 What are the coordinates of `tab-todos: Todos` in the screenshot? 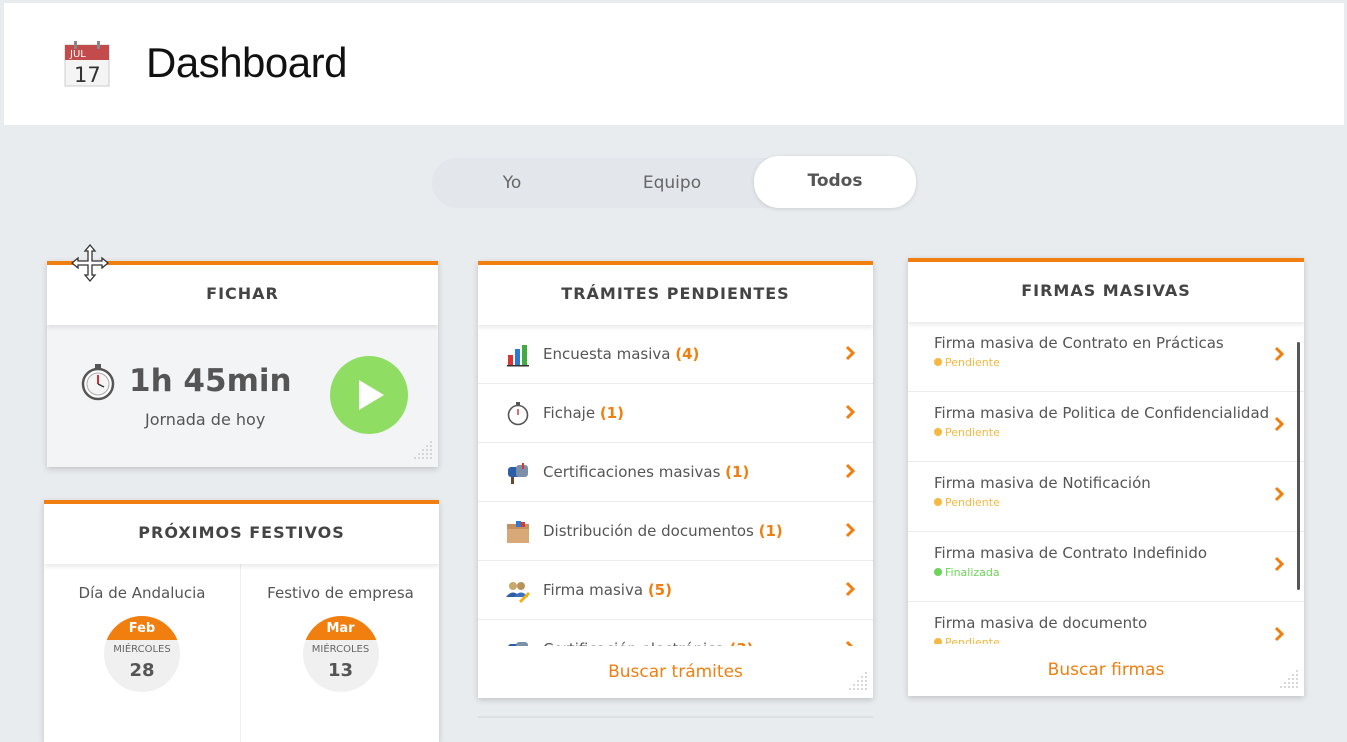 It's located at (835, 182).